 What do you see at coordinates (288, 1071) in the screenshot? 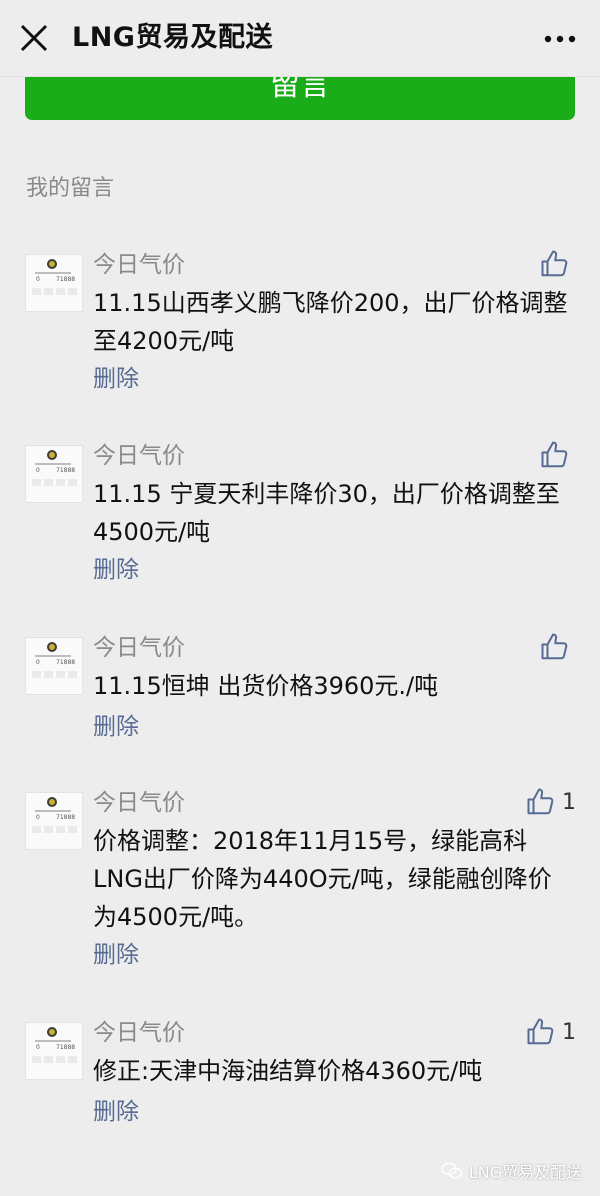
I see `comment-text: 修正:天津中海油结算价格4360元/吨` at bounding box center [288, 1071].